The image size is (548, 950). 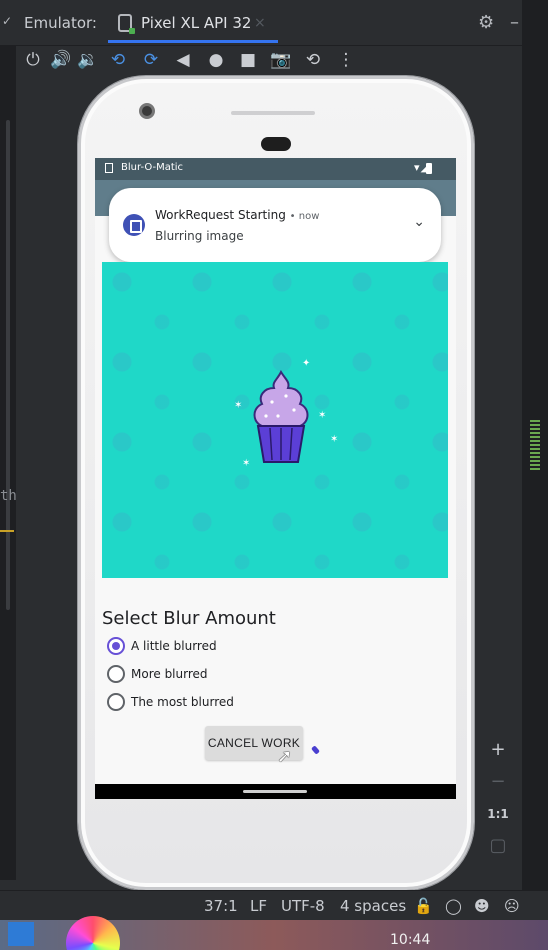 I want to click on notification-icon: ◯, so click(x=453, y=906).